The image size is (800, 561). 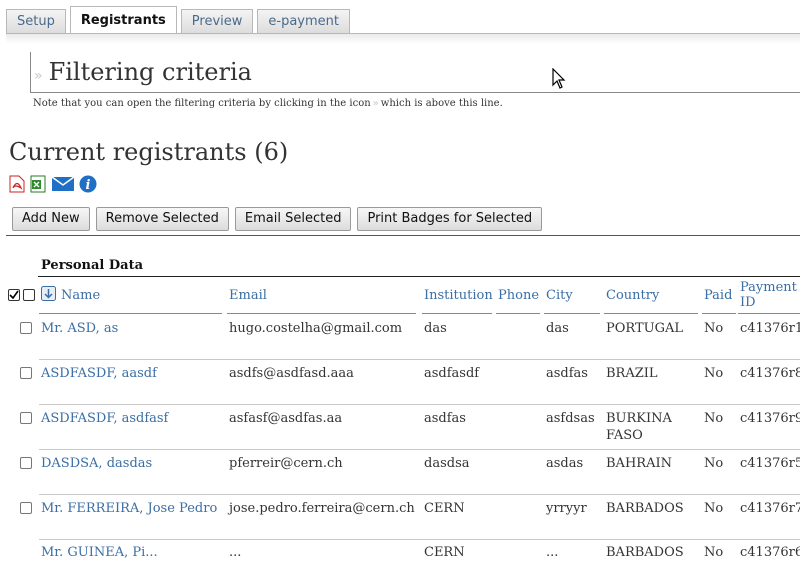 What do you see at coordinates (79, 328) in the screenshot?
I see `registrant-name-link: Mr. ASD, as` at bounding box center [79, 328].